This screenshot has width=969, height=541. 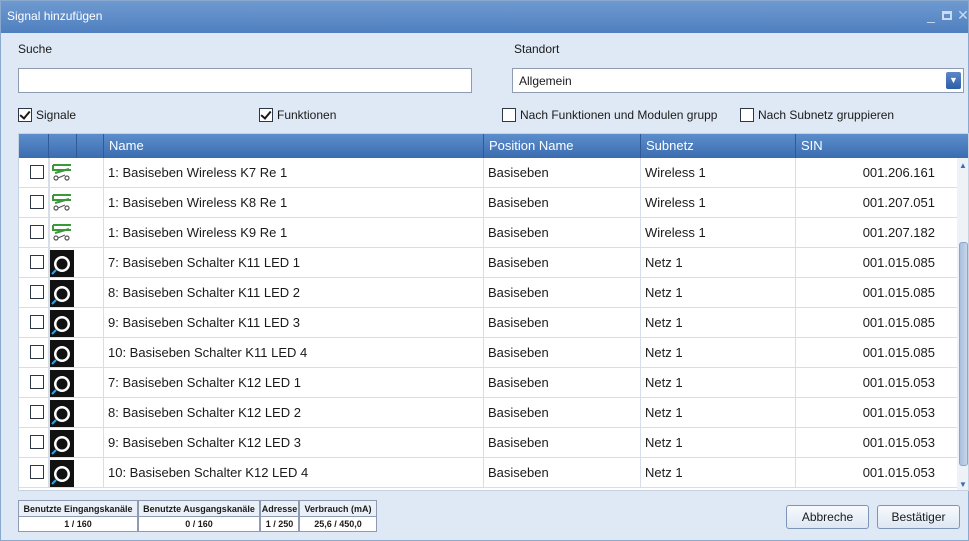 What do you see at coordinates (947, 15) in the screenshot?
I see `maximize-icon` at bounding box center [947, 15].